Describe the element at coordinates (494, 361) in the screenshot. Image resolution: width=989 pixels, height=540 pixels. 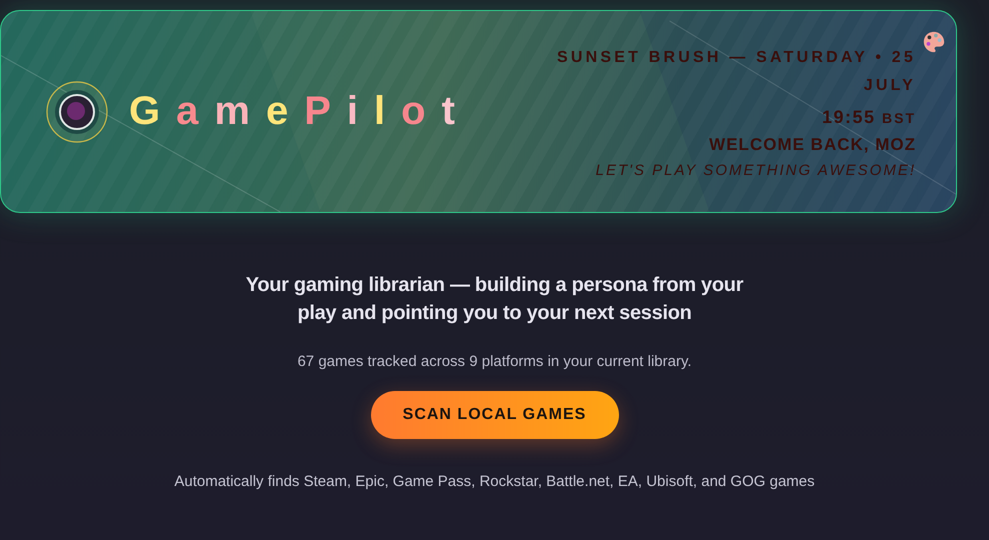
I see `library-summary: 67 games tracked across 9 platforms in your current library.` at that location.